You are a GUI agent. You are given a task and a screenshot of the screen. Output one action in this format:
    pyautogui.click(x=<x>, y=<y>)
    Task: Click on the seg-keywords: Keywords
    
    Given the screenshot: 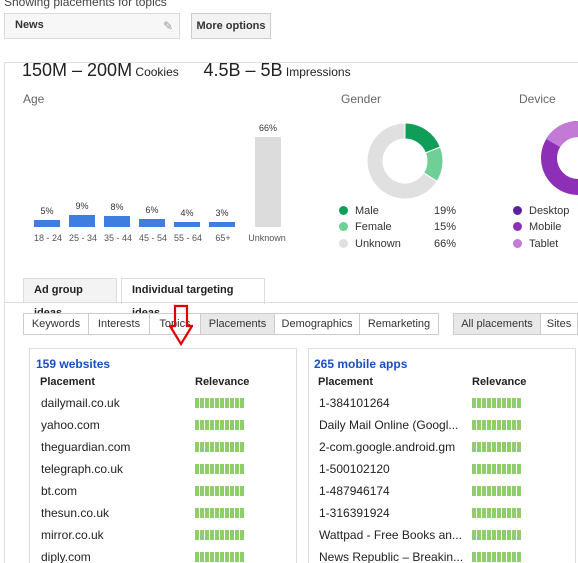 What is the action you would take?
    pyautogui.click(x=56, y=324)
    